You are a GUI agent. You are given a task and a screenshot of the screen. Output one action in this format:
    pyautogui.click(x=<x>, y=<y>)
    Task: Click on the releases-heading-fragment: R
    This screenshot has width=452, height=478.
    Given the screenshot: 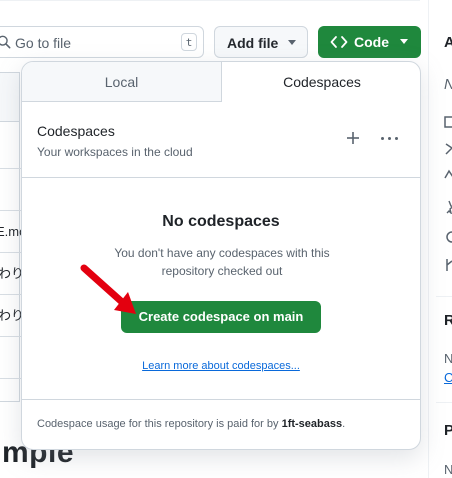 What is the action you would take?
    pyautogui.click(x=448, y=320)
    